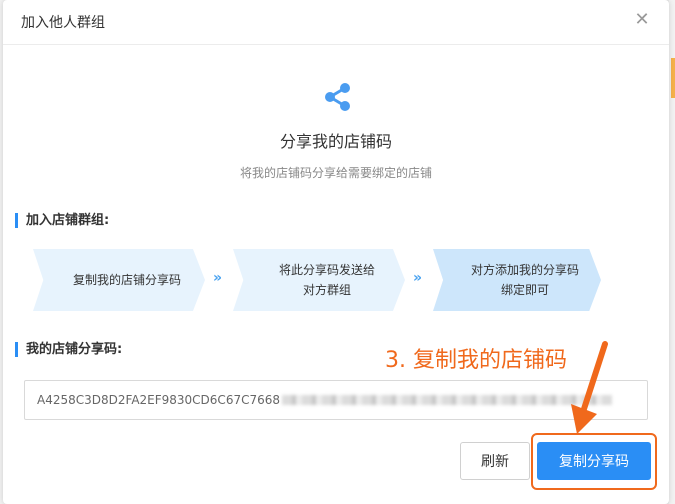  What do you see at coordinates (673, 78) in the screenshot?
I see `background-accent` at bounding box center [673, 78].